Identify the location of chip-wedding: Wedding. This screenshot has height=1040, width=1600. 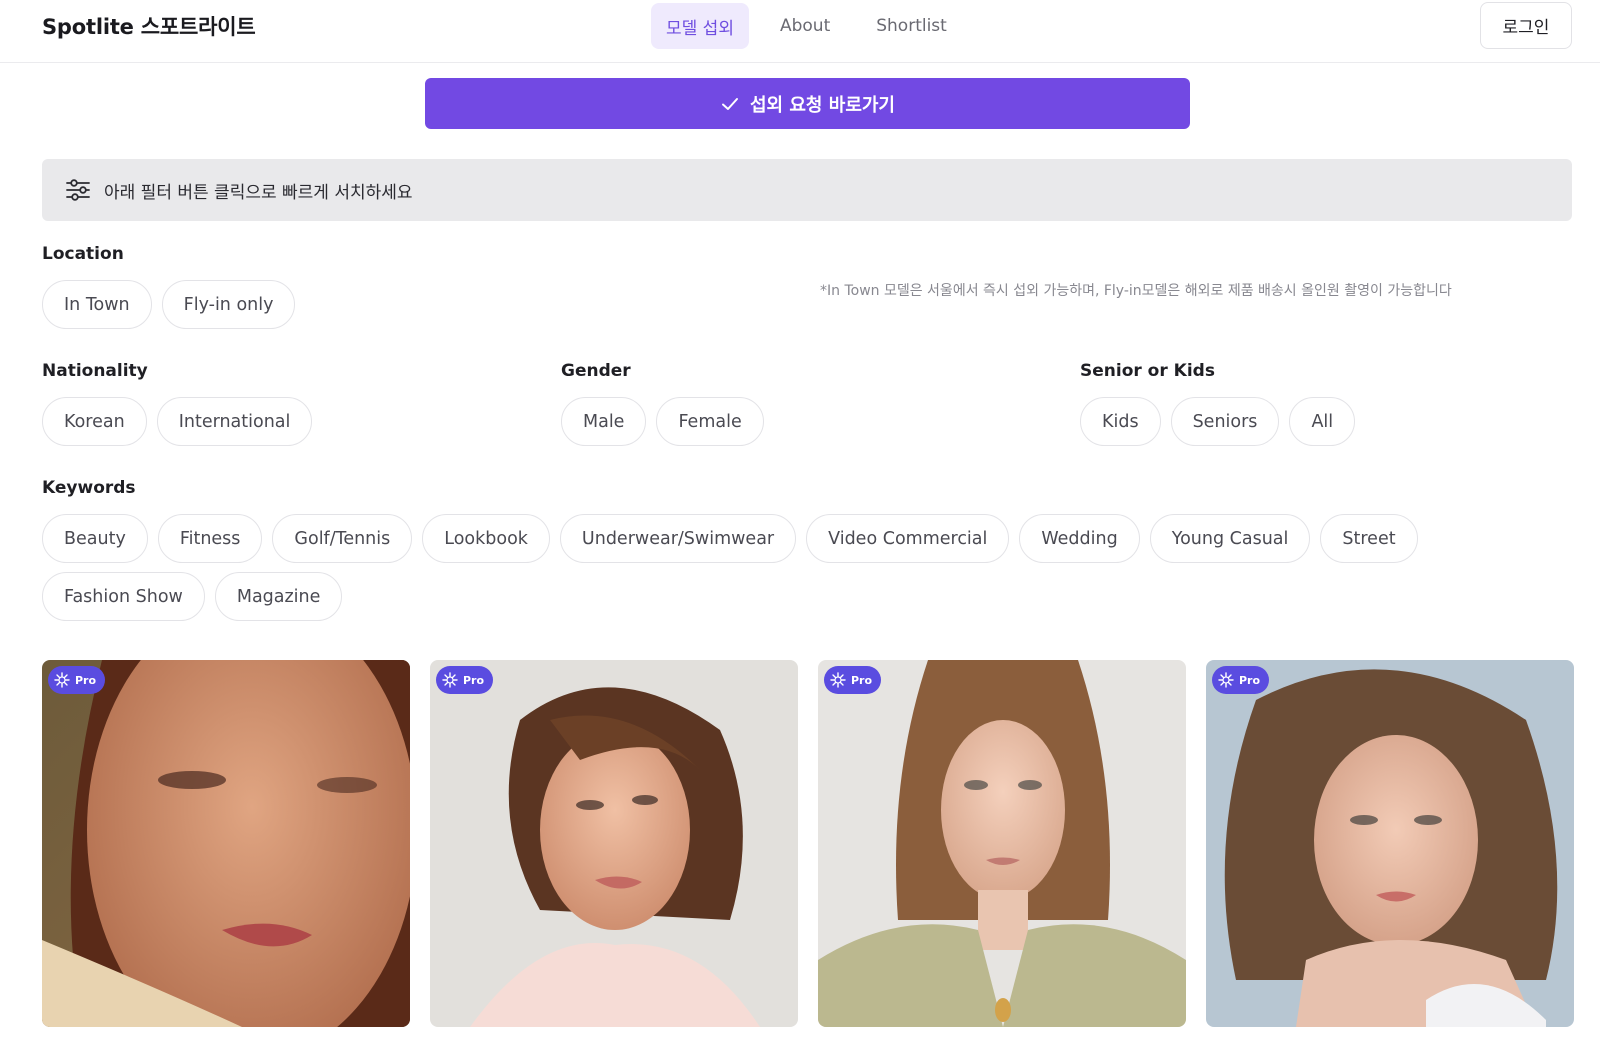
(1079, 538).